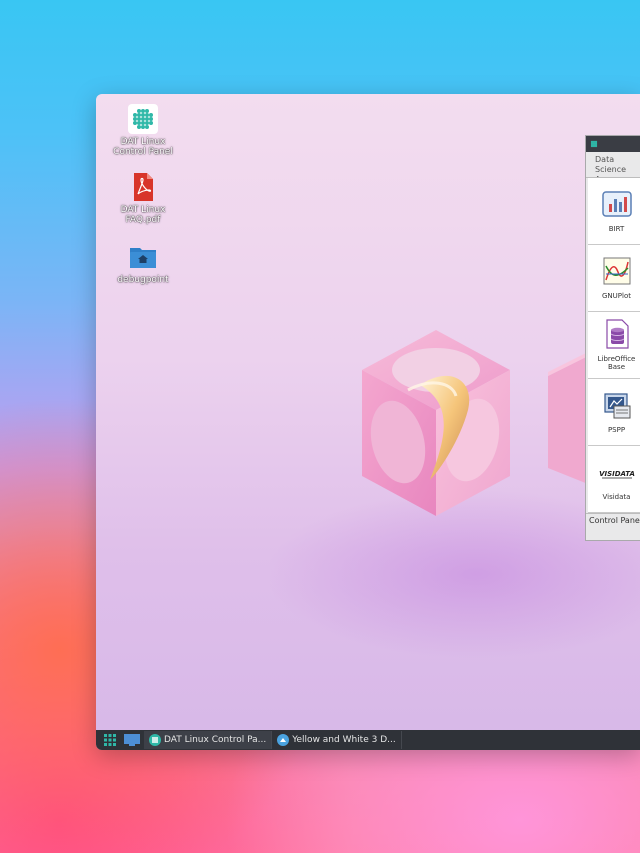 This screenshot has width=640, height=853. Describe the element at coordinates (283, 740) in the screenshot. I see `image-viewer-icon` at that location.